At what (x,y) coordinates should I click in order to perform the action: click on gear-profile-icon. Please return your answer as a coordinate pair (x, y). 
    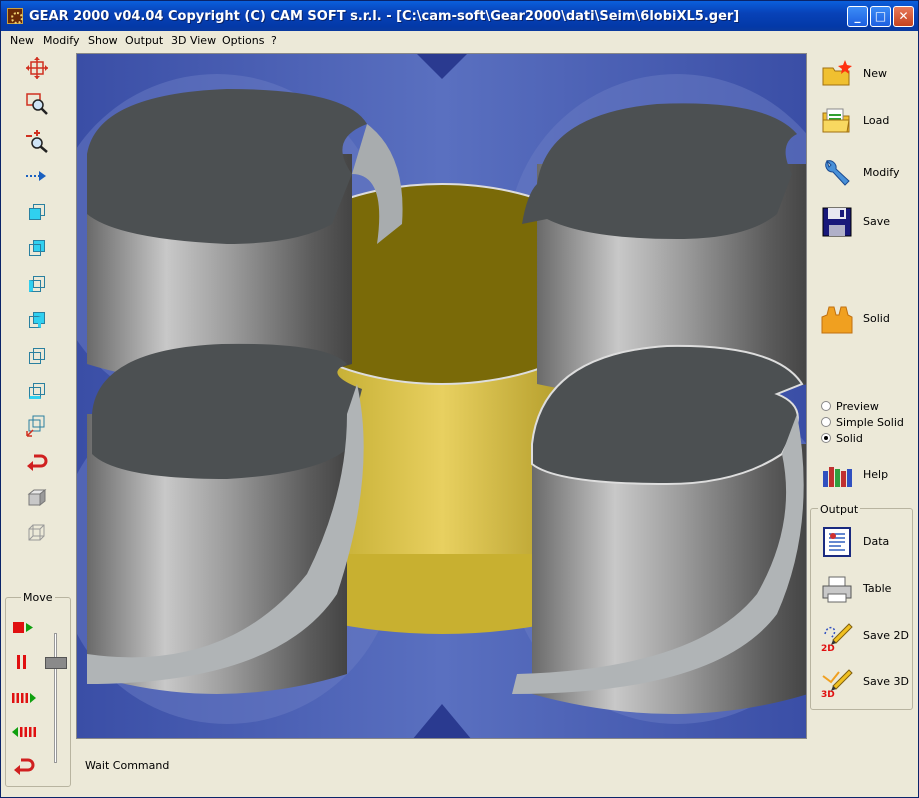
    Looking at the image, I should click on (837, 320).